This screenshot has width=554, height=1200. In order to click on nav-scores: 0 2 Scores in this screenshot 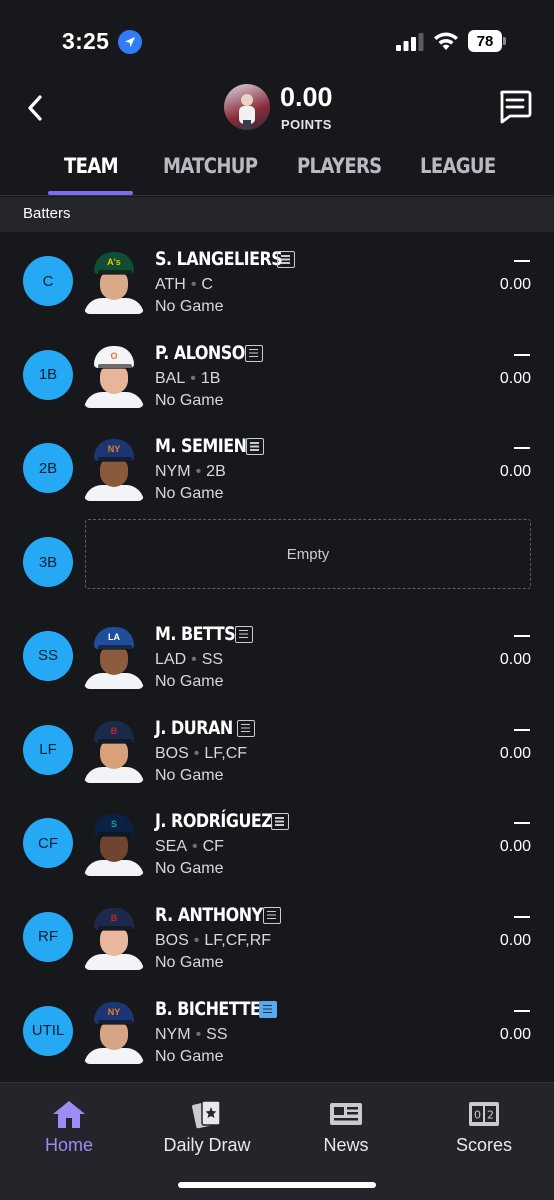, I will do `click(484, 1129)`.